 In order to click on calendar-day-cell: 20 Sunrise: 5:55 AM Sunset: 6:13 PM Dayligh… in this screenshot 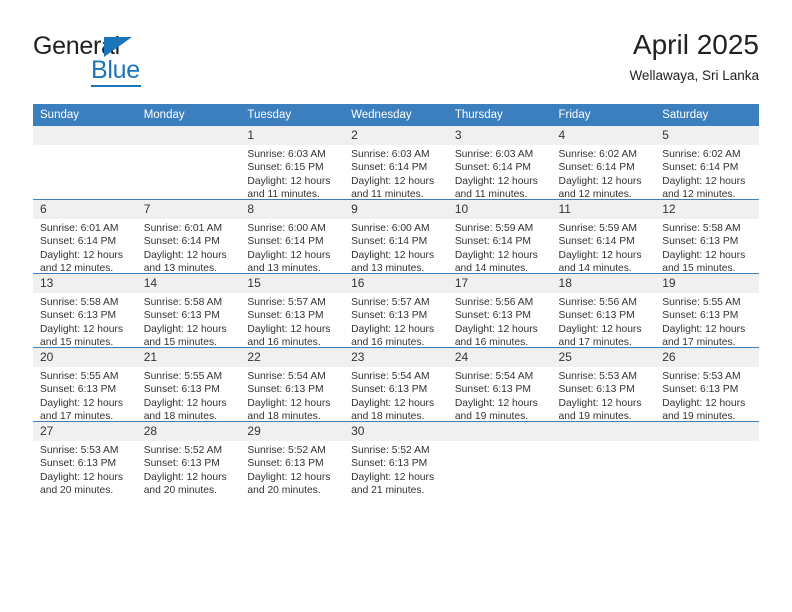, I will do `click(85, 384)`.